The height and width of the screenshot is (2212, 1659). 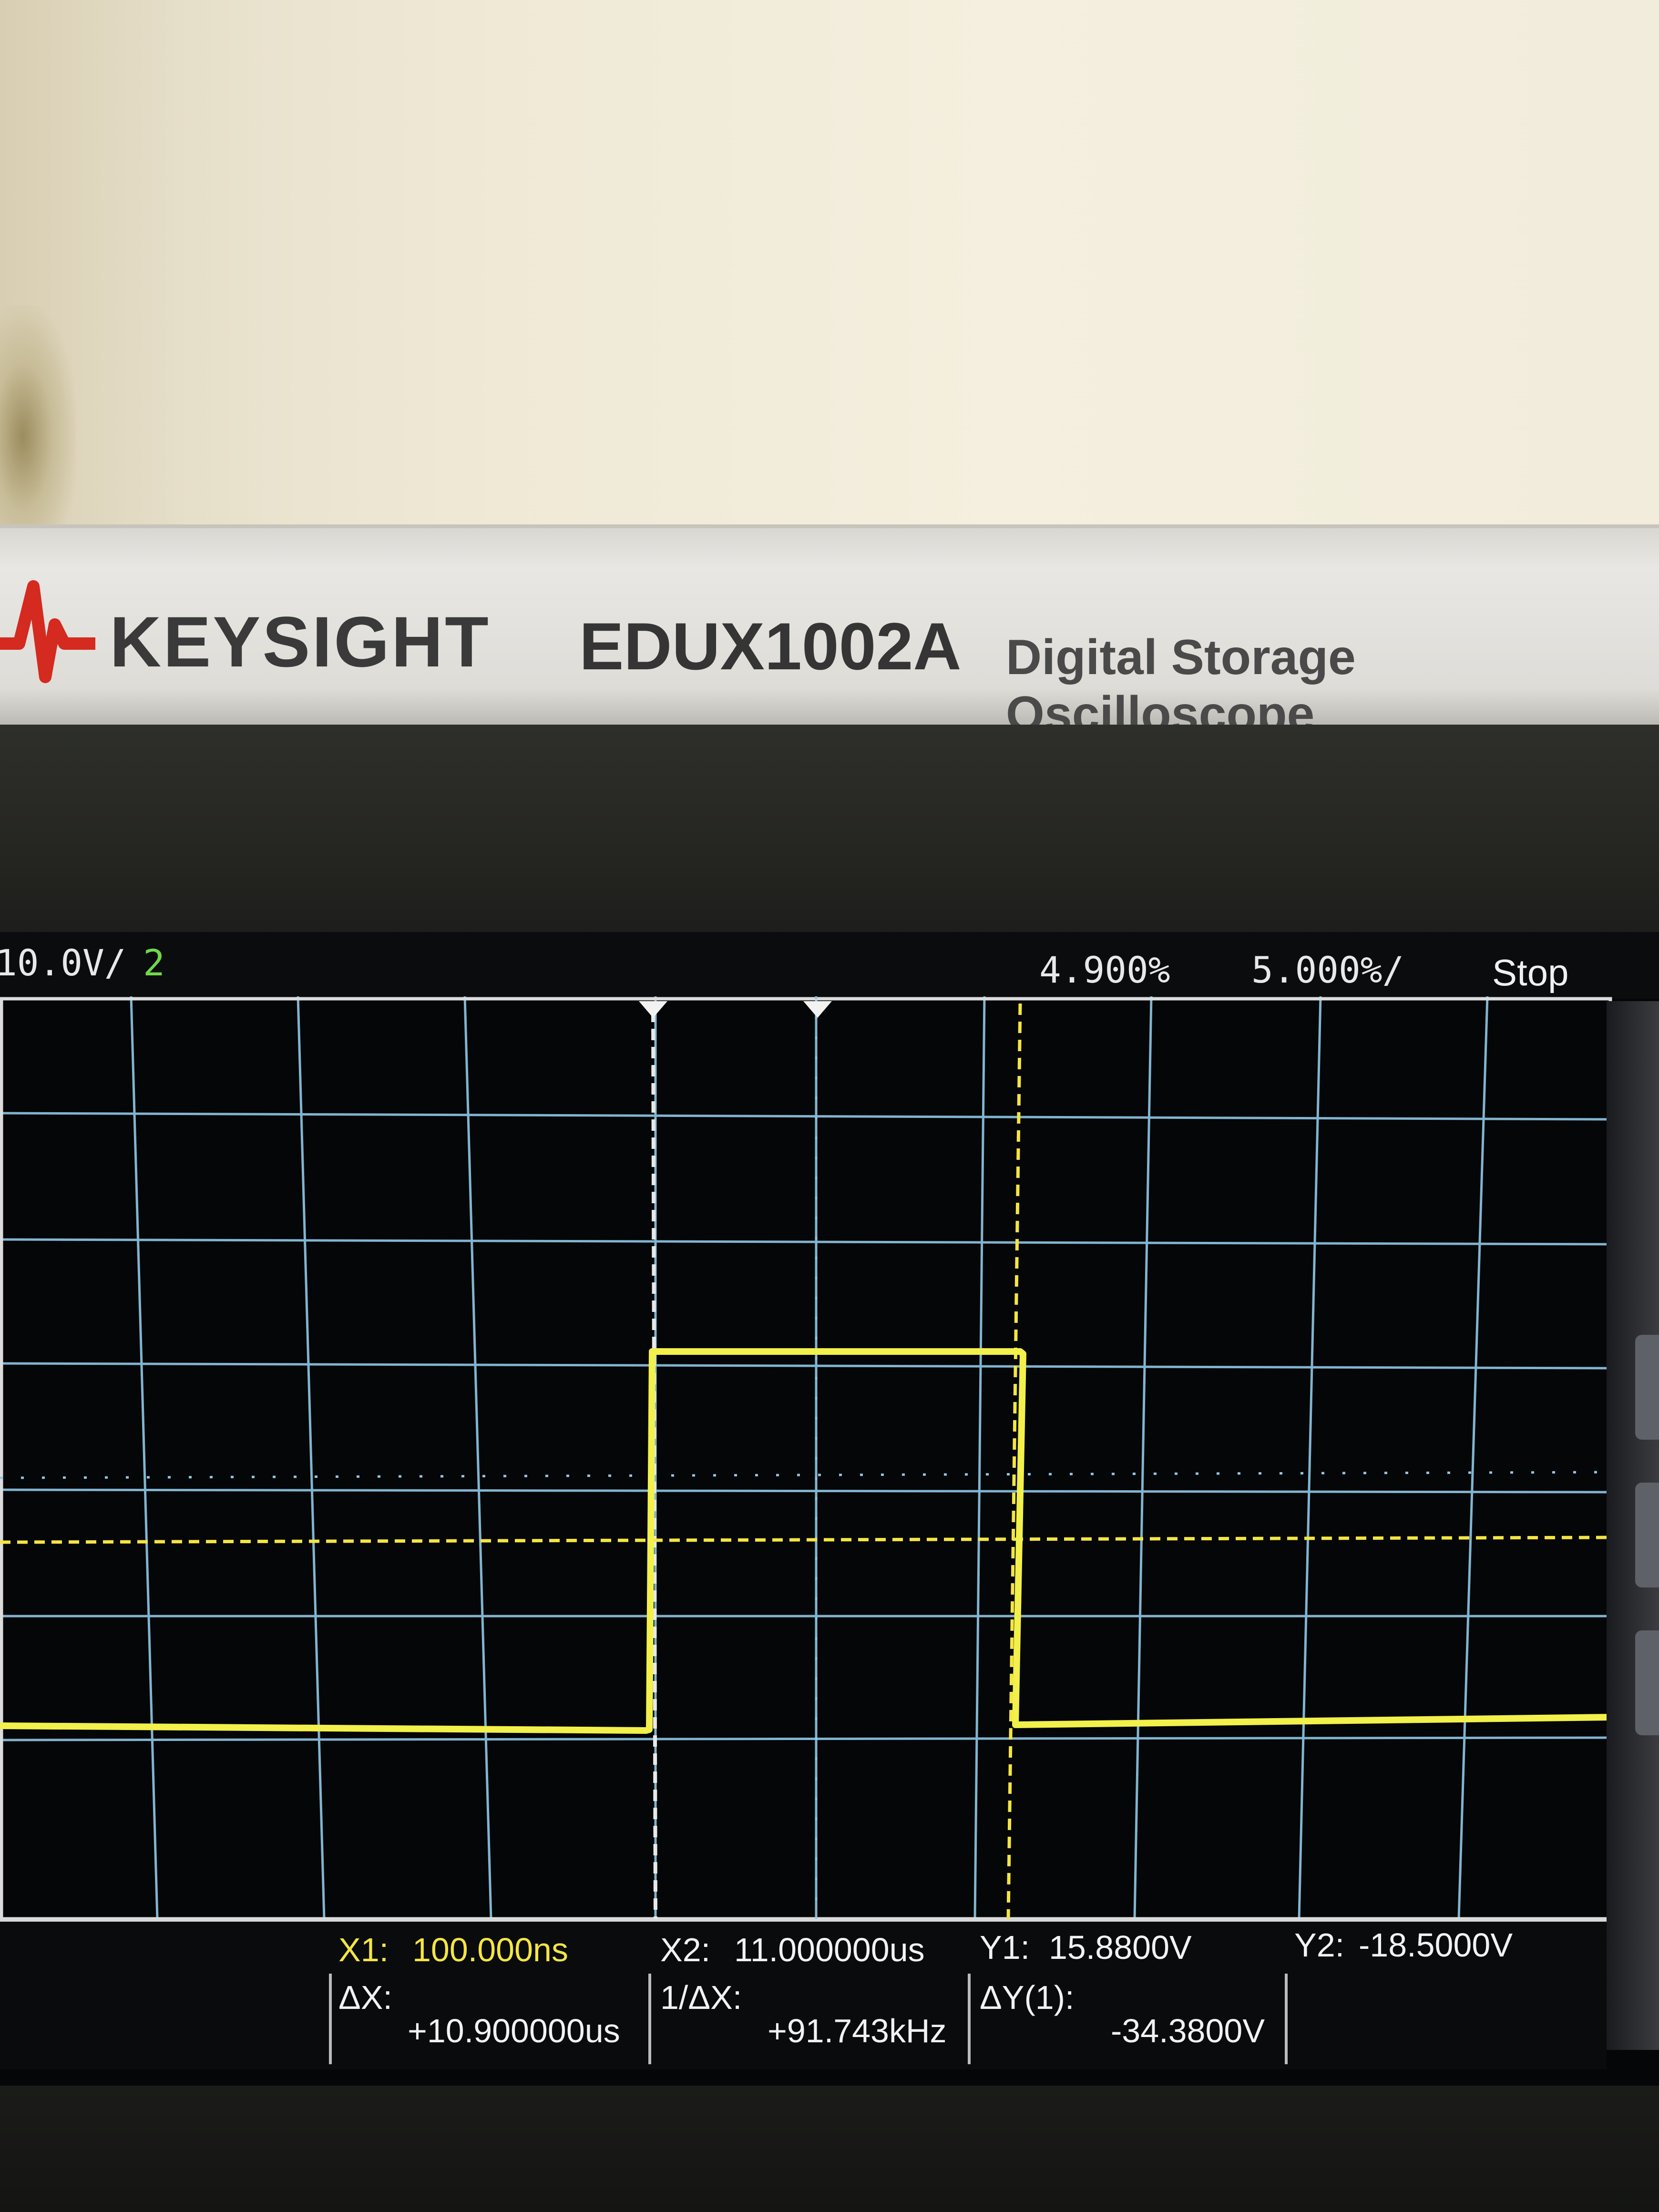 I want to click on keysight-logo-icon, so click(x=47, y=631).